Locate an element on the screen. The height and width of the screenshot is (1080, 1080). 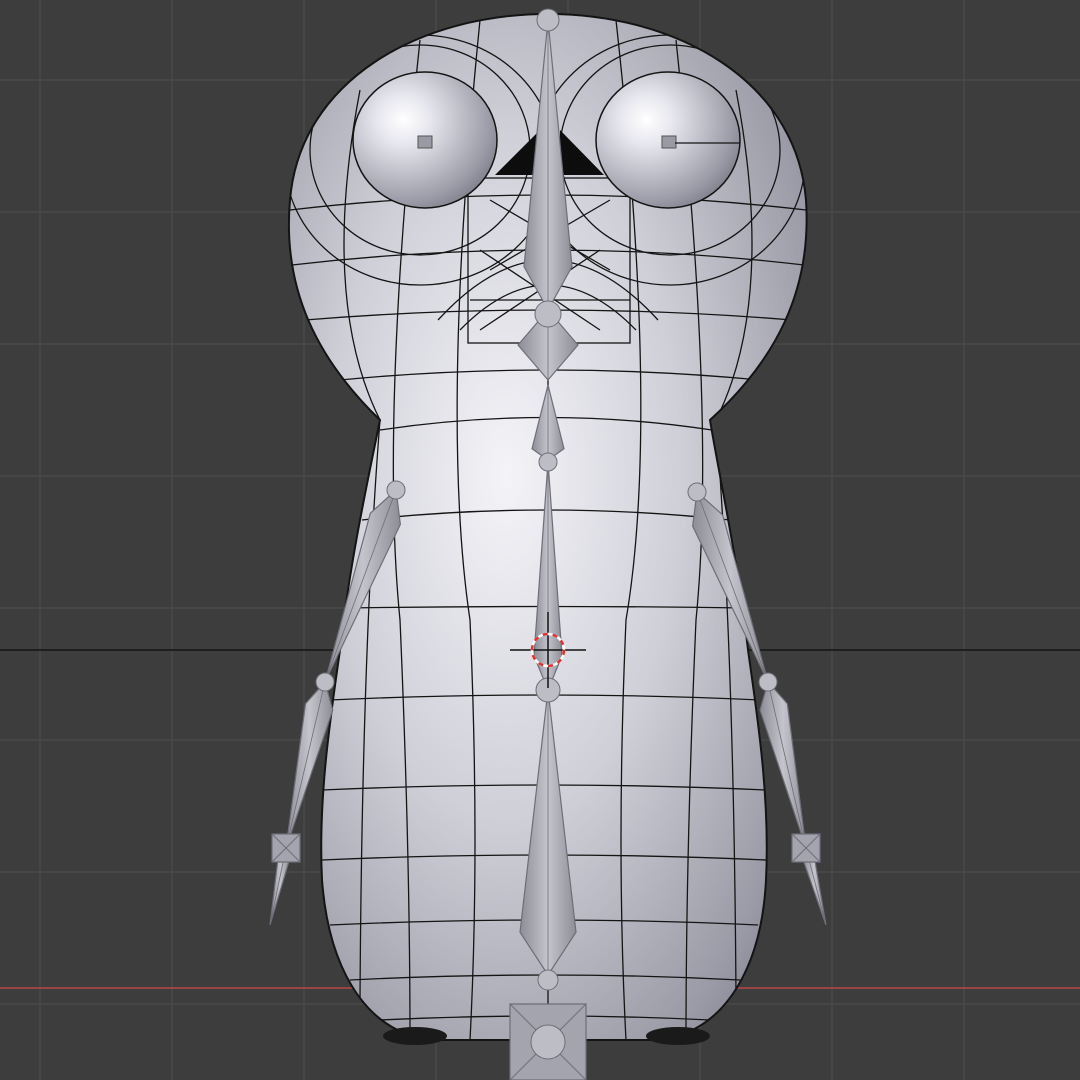
joint-elbow-right is located at coordinates (768, 682).